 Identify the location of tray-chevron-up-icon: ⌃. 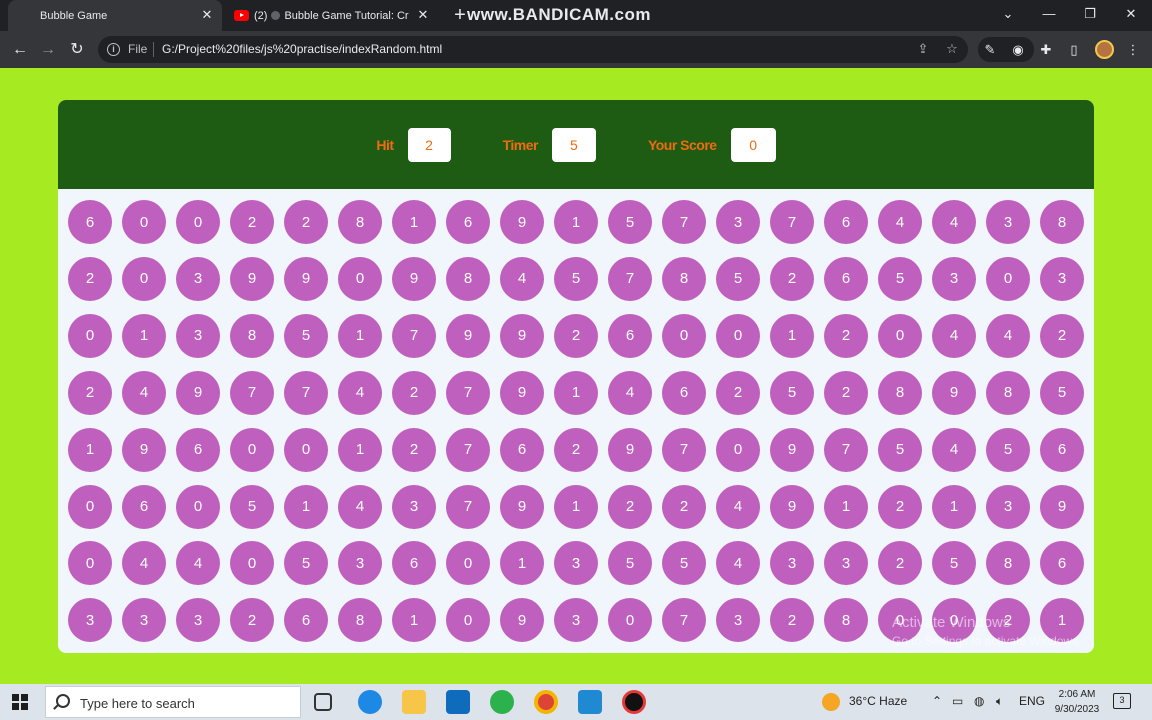
(937, 701).